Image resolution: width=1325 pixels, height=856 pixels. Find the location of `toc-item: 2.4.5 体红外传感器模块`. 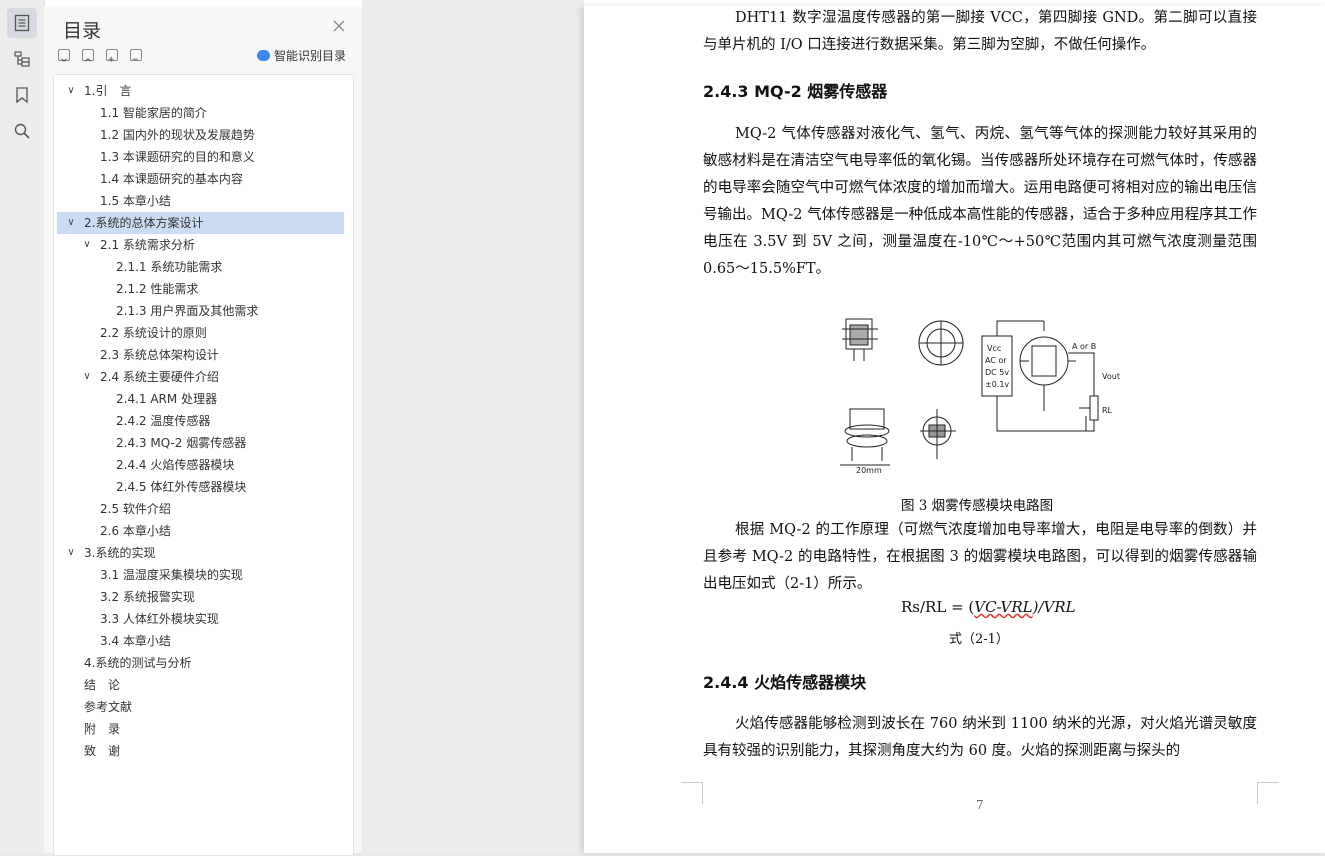

toc-item: 2.4.5 体红外传感器模块 is located at coordinates (200, 487).